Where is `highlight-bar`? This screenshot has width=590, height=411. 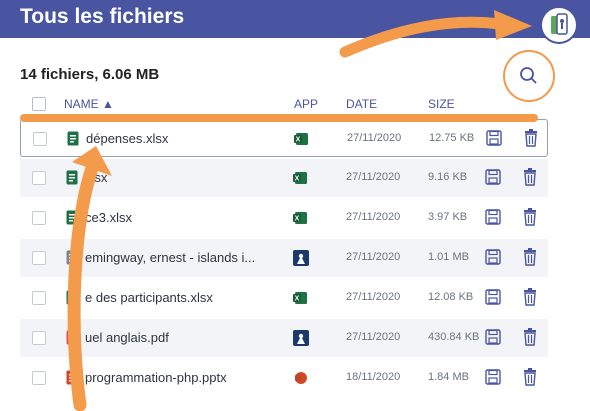
highlight-bar is located at coordinates (279, 118).